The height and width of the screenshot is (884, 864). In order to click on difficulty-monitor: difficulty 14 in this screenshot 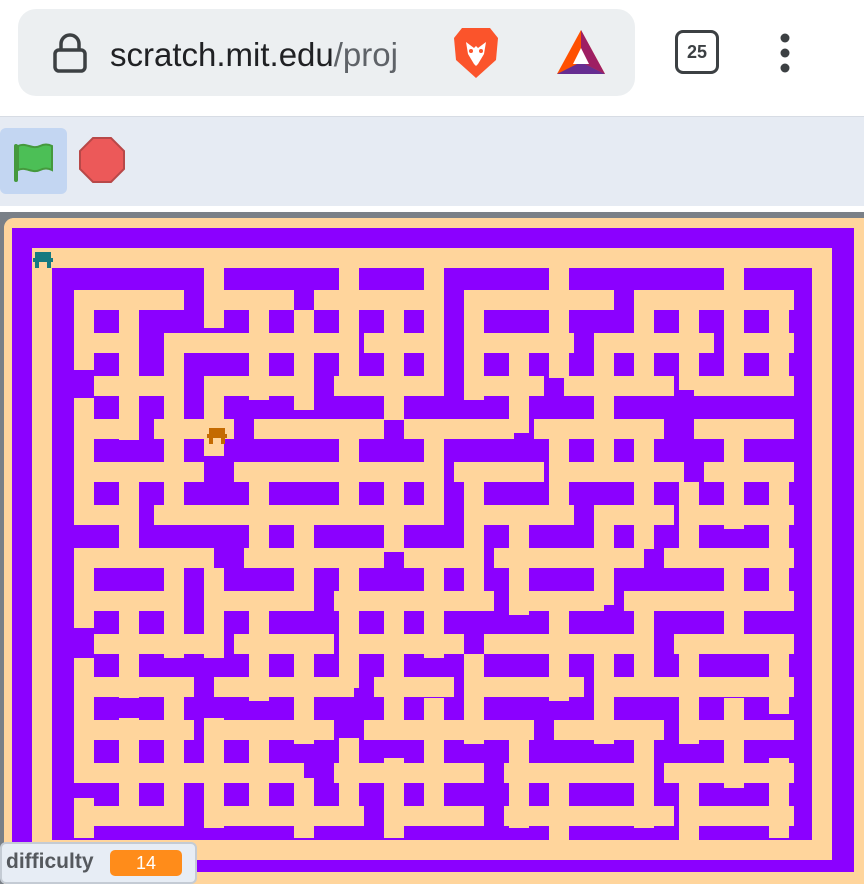, I will do `click(98, 863)`.